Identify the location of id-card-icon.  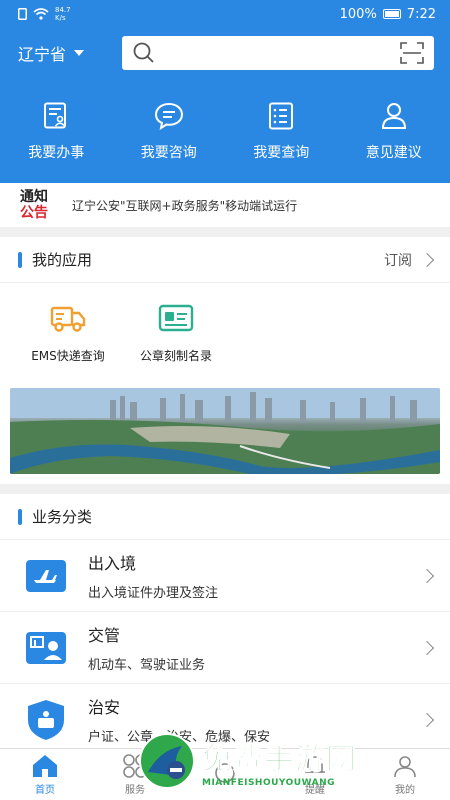
(176, 318).